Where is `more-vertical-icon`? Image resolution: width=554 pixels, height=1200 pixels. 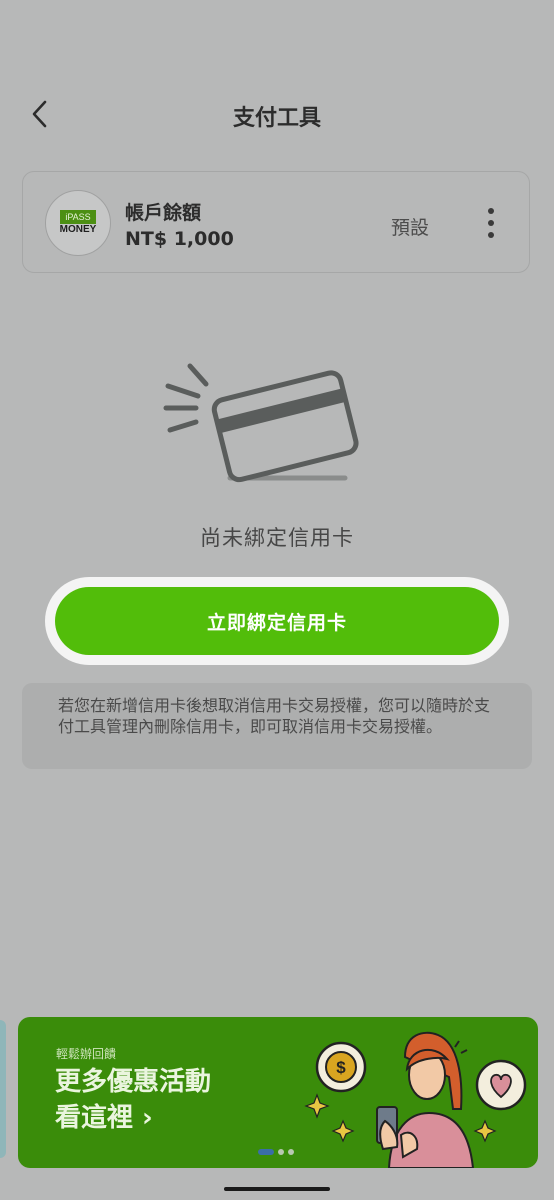 more-vertical-icon is located at coordinates (491, 223).